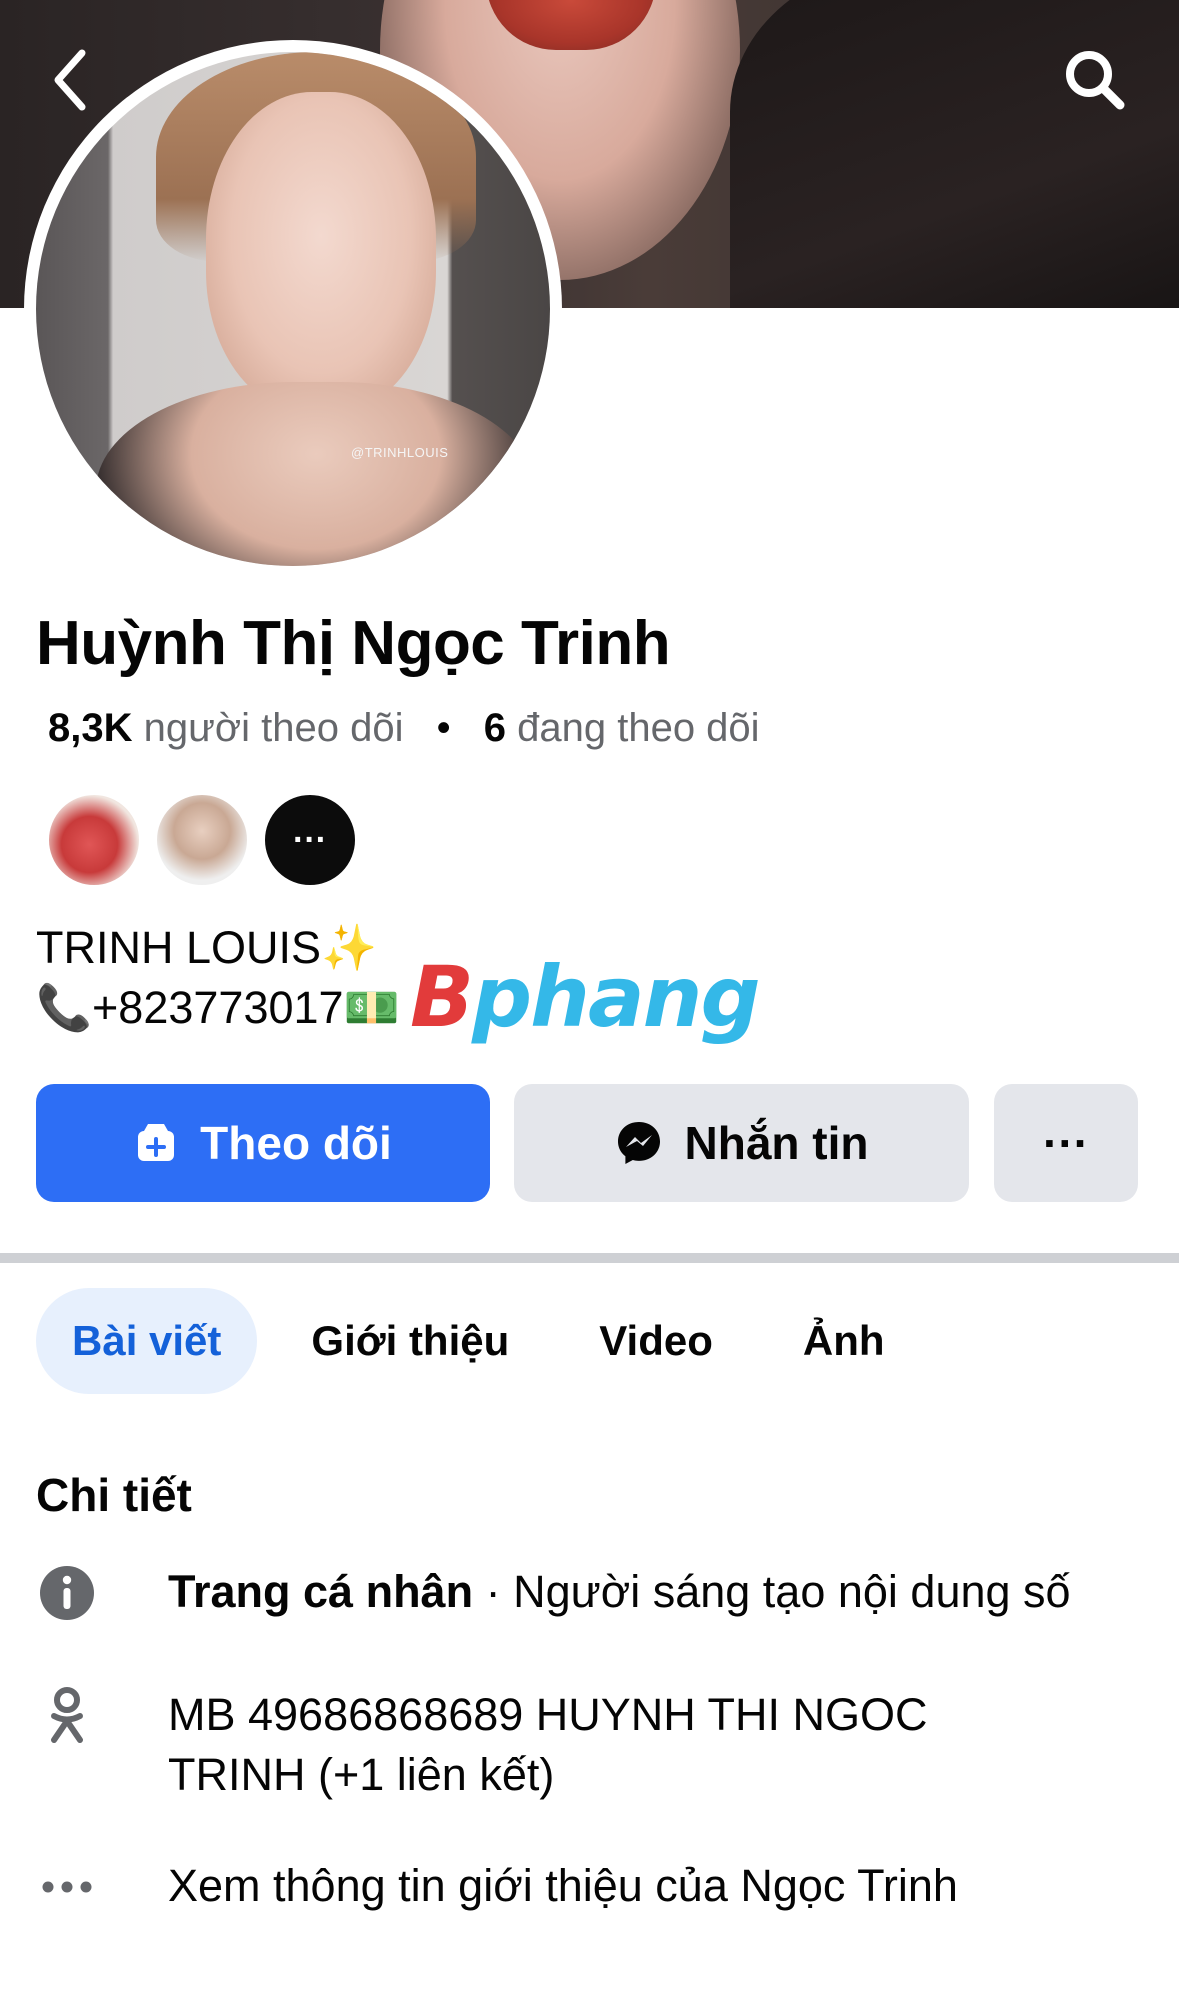  I want to click on follow-icon, so click(156, 1142).